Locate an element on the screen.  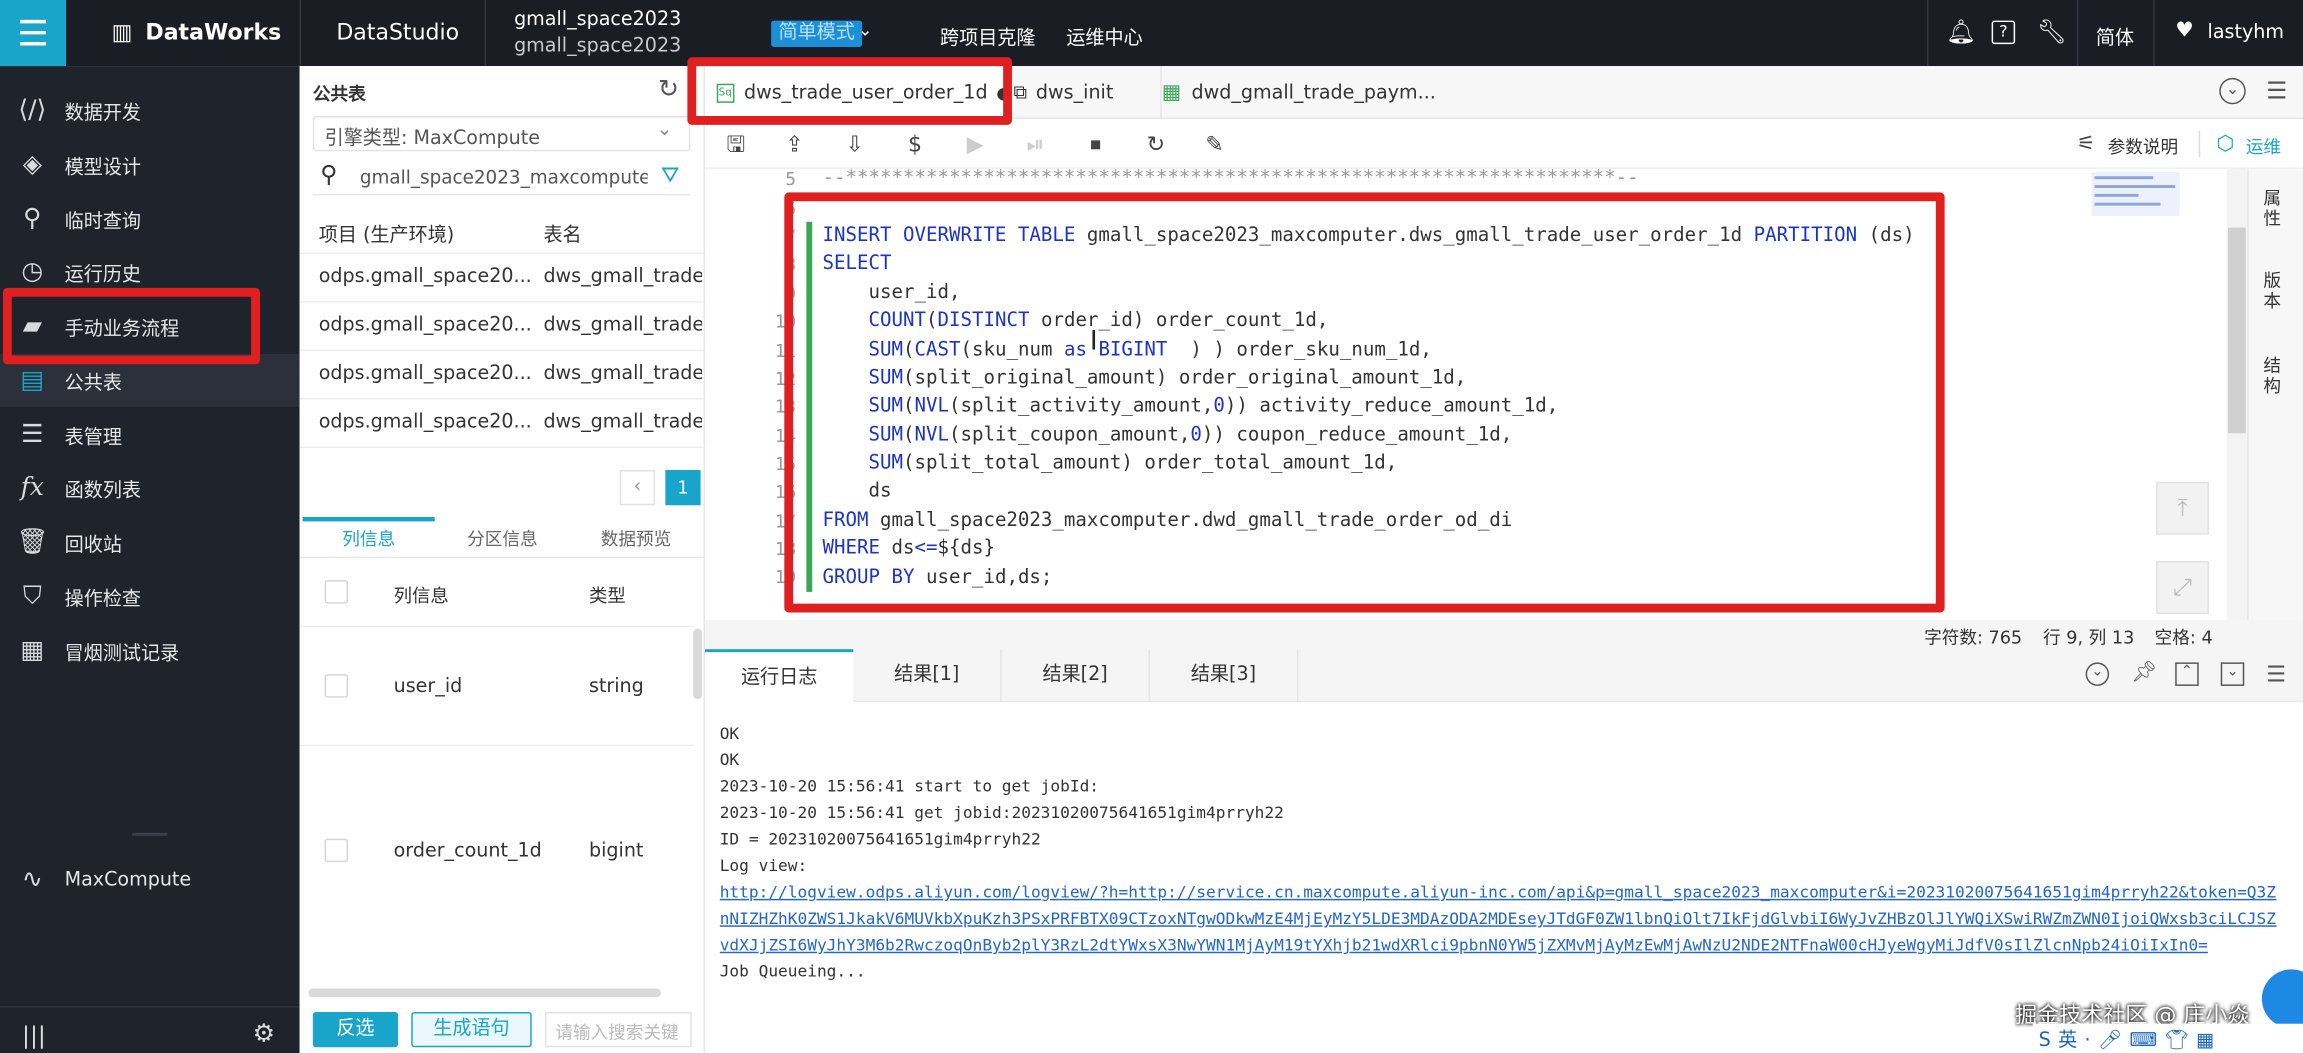
run-with-params-icon: ⏯ is located at coordinates (1035, 144).